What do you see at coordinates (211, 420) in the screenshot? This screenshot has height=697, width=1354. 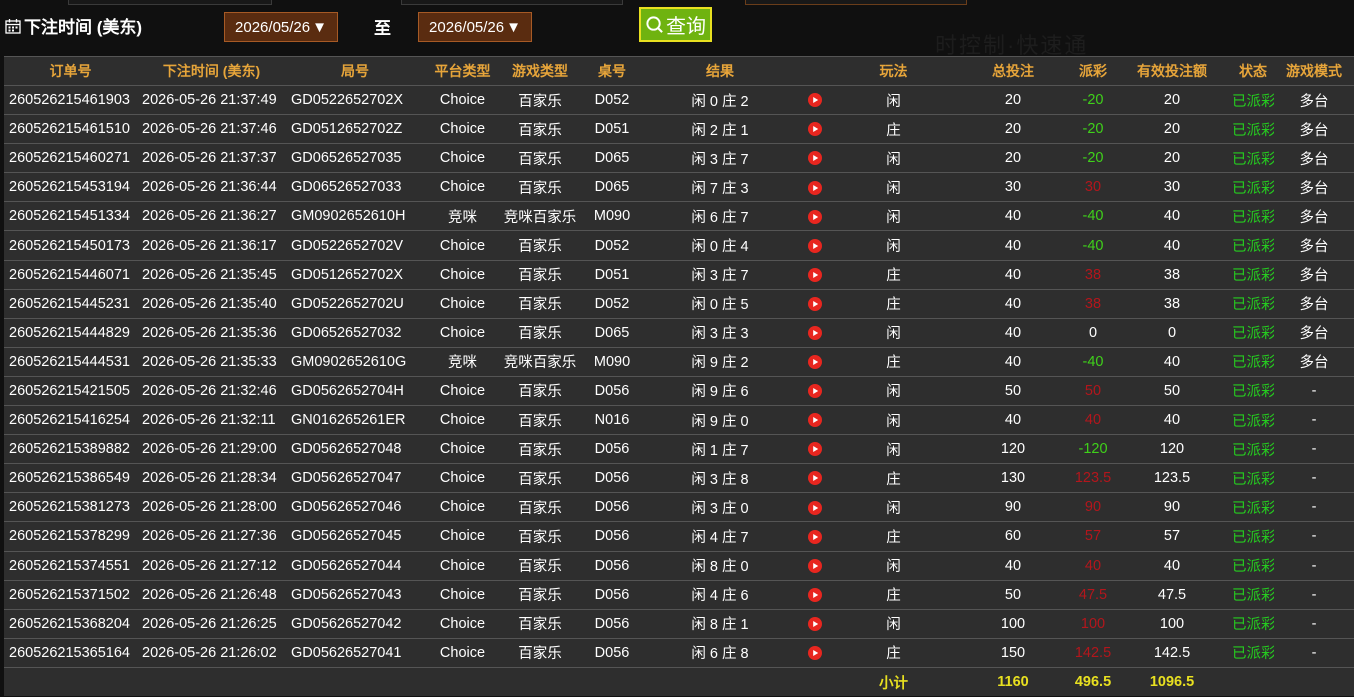 I see `bet-time-cell: 2026-05-26 21:32:11` at bounding box center [211, 420].